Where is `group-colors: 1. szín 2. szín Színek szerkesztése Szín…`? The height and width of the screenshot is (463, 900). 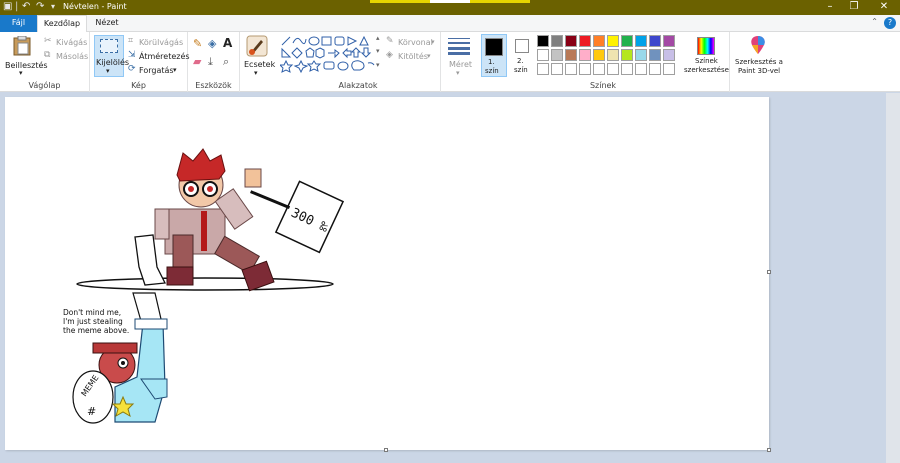
group-colors: 1. szín 2. szín Színek szerkesztése Szín… is located at coordinates (603, 62).